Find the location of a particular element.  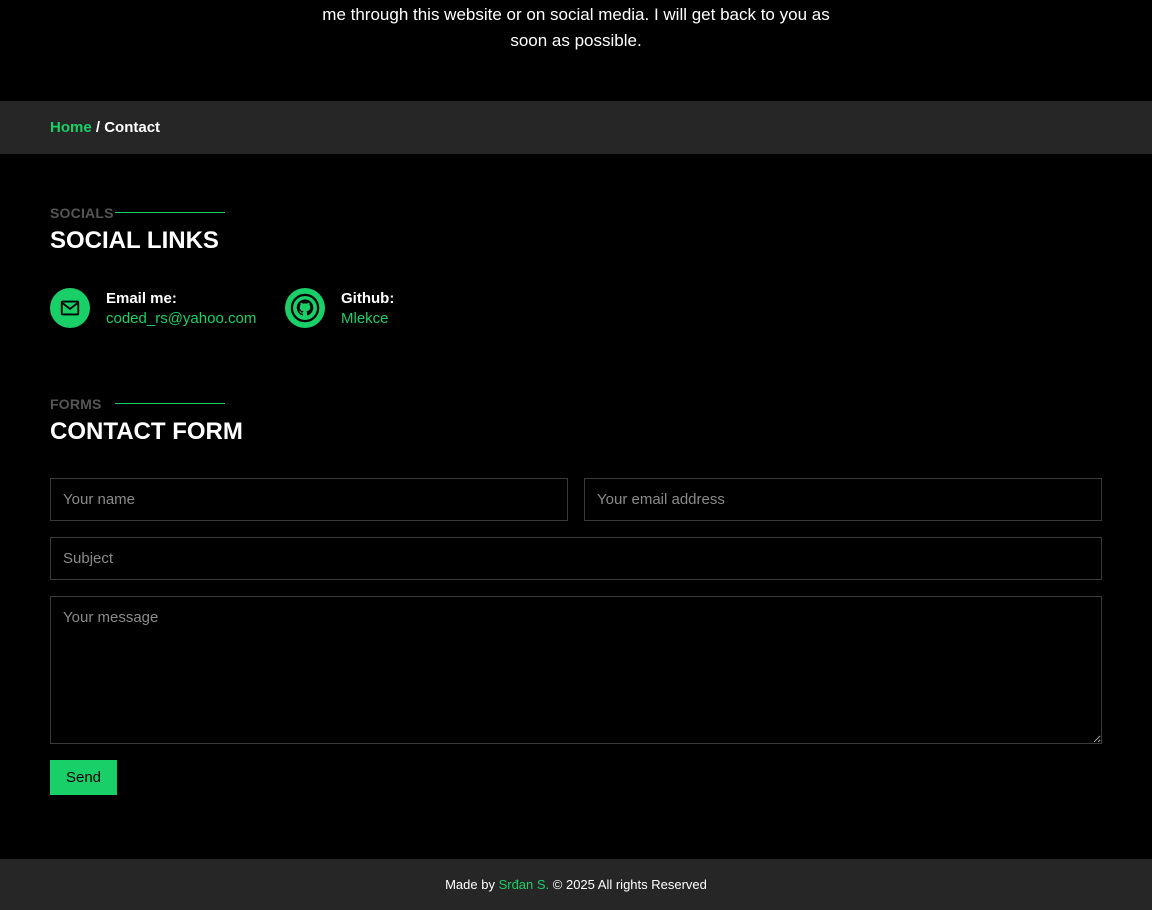

breadcrumb-current: Contact is located at coordinates (132, 127).